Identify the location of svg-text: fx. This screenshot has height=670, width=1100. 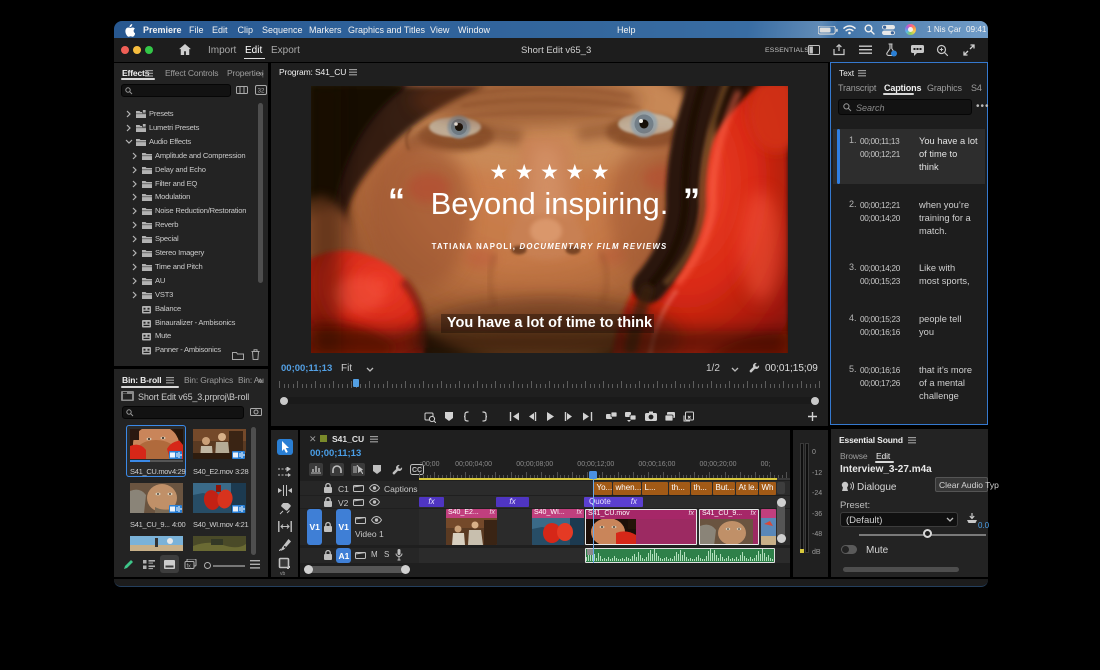
(189, 567).